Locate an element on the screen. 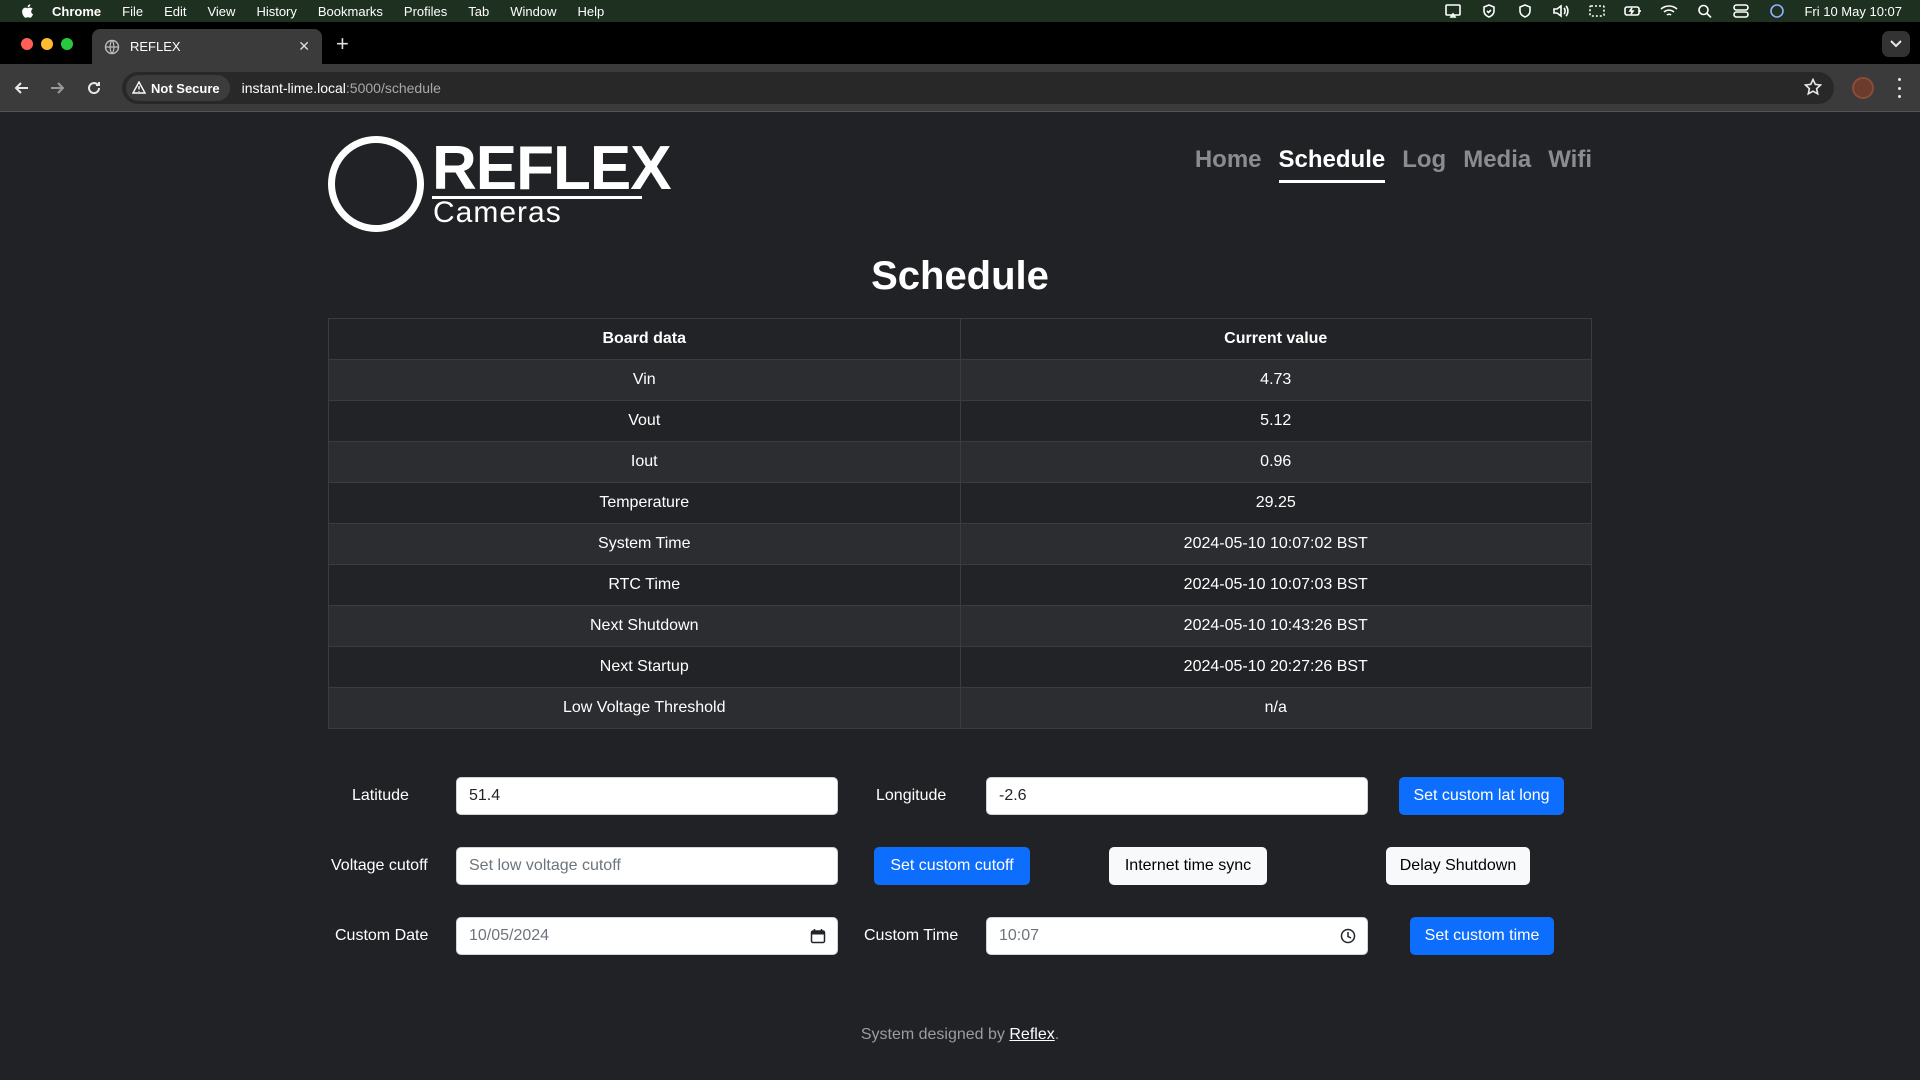  vpn-shield-icon is located at coordinates (1489, 11).